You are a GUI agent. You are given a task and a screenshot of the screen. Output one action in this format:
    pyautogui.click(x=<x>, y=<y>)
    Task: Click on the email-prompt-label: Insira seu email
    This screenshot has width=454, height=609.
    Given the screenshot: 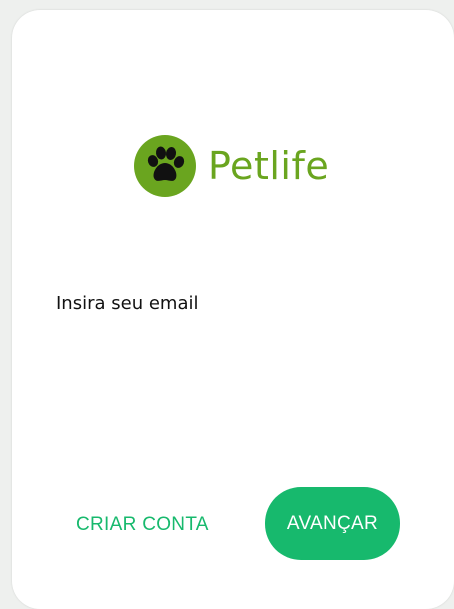 What is the action you would take?
    pyautogui.click(x=127, y=303)
    